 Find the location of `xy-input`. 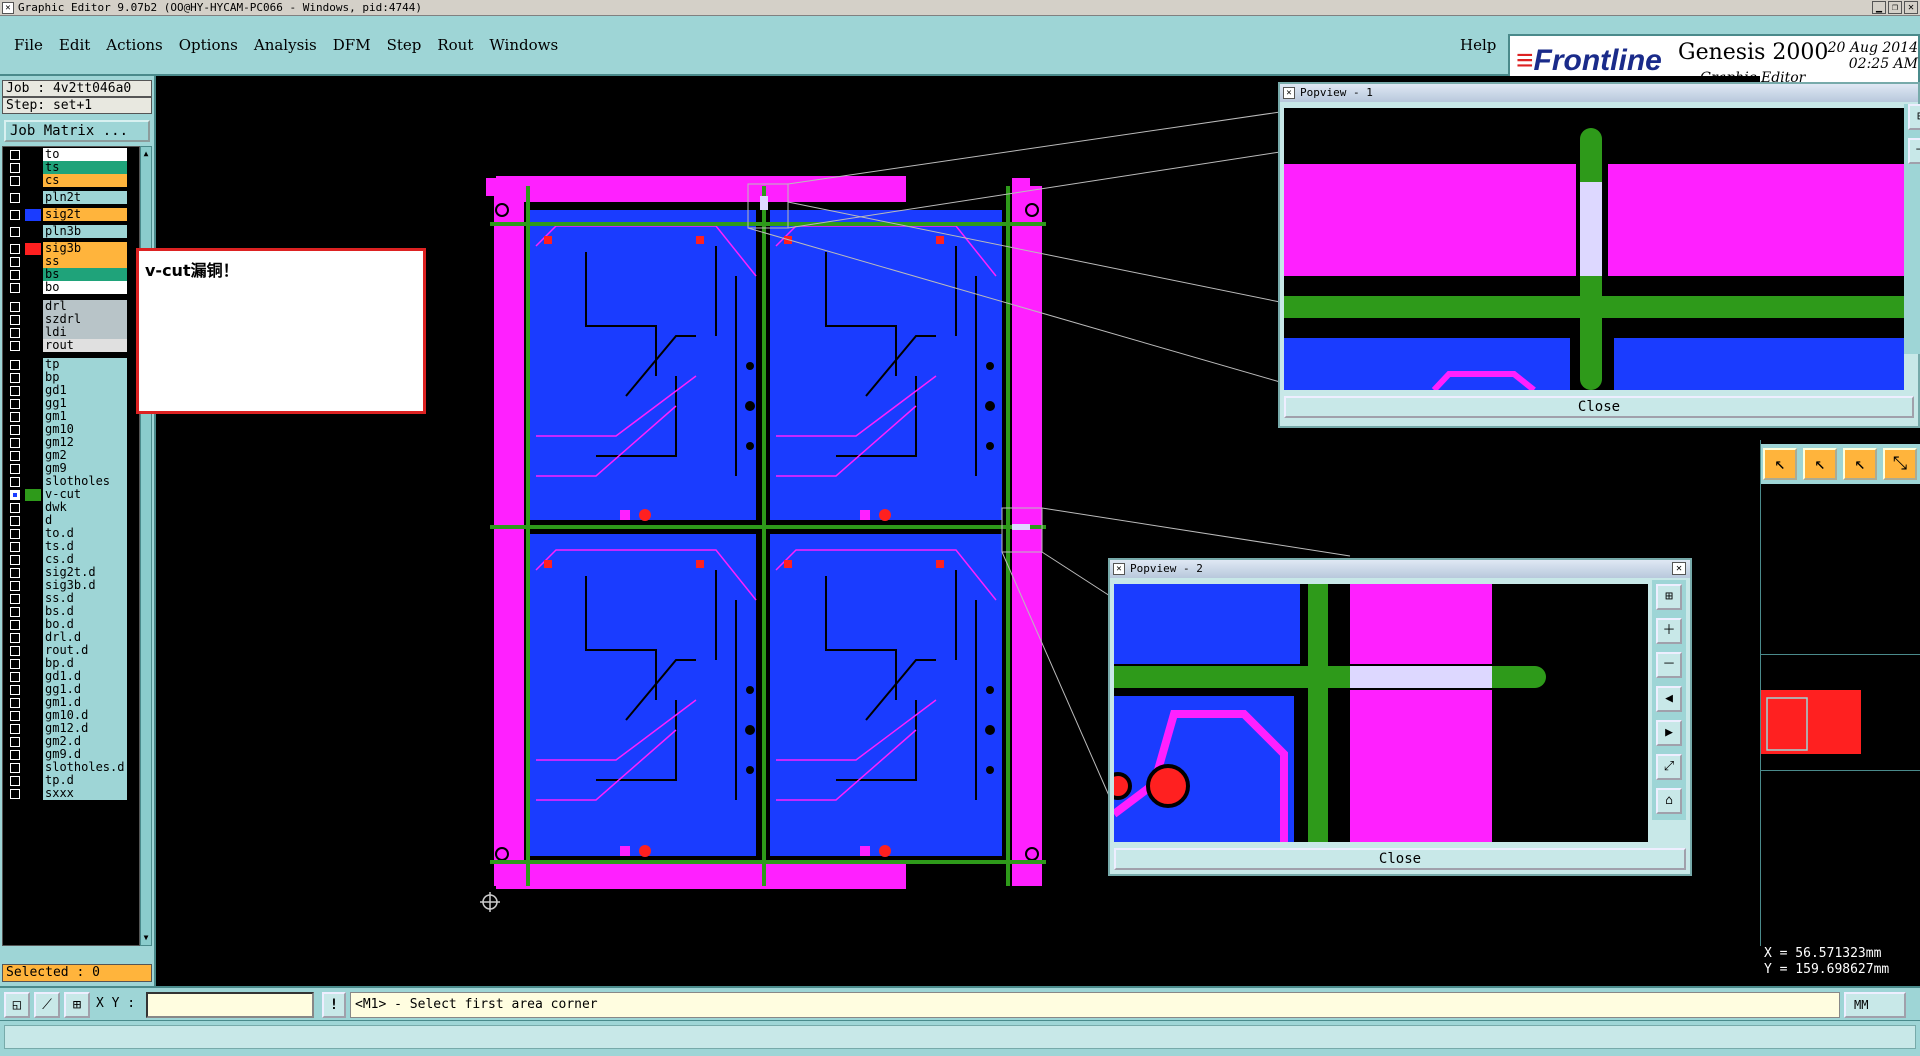

xy-input is located at coordinates (230, 1005).